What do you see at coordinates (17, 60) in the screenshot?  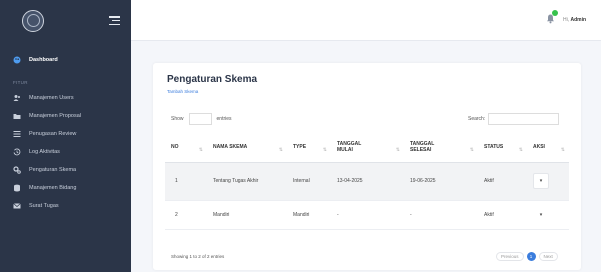 I see `palette-icon` at bounding box center [17, 60].